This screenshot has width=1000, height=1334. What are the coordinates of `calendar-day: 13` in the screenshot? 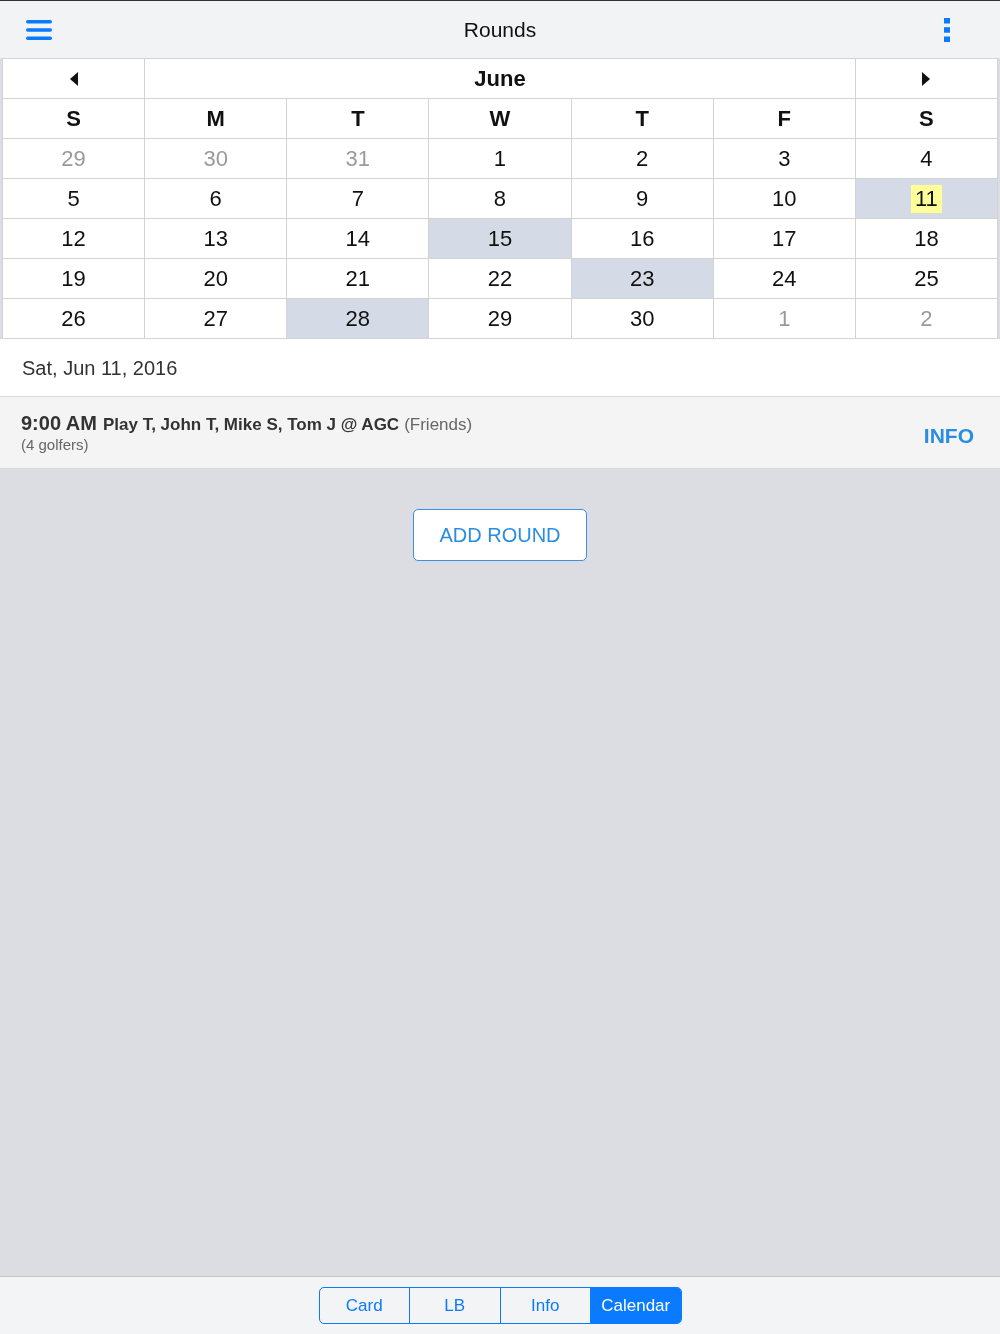 It's located at (216, 239).